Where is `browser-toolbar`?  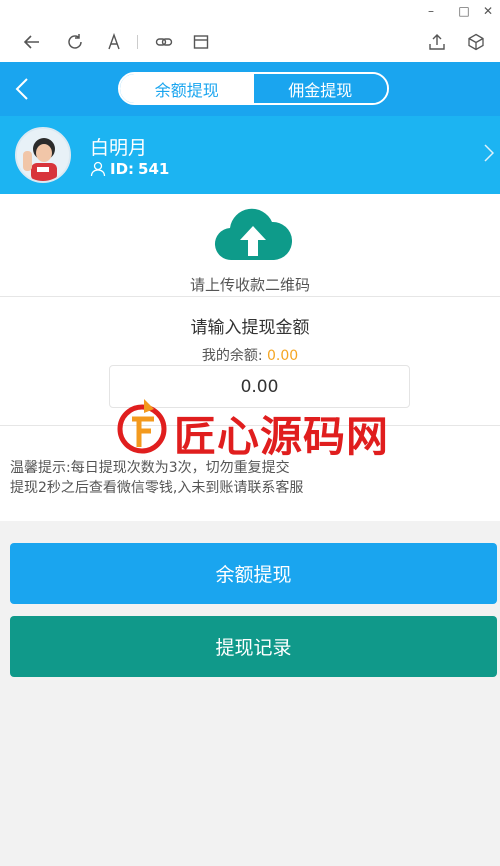 browser-toolbar is located at coordinates (250, 42).